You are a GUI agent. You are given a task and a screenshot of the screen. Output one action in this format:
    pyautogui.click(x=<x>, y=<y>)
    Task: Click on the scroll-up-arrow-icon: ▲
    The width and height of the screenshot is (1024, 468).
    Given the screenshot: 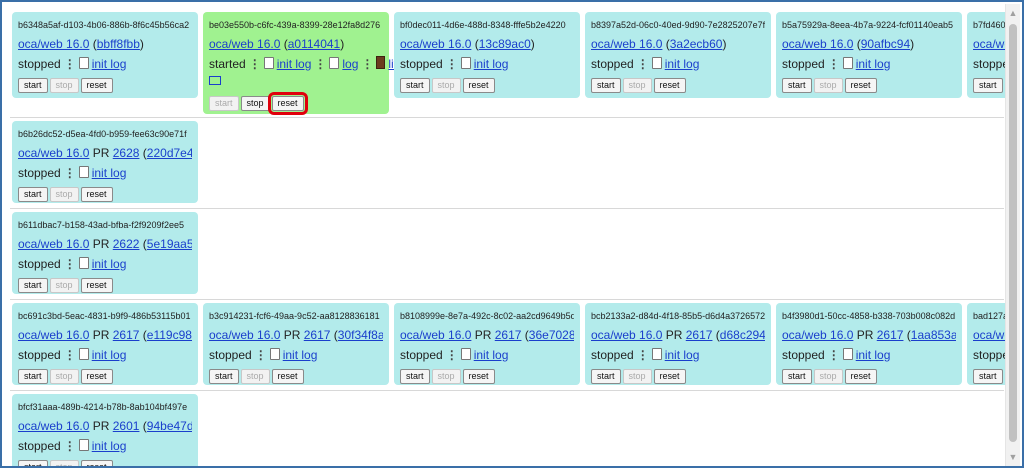 What is the action you would take?
    pyautogui.click(x=1013, y=13)
    